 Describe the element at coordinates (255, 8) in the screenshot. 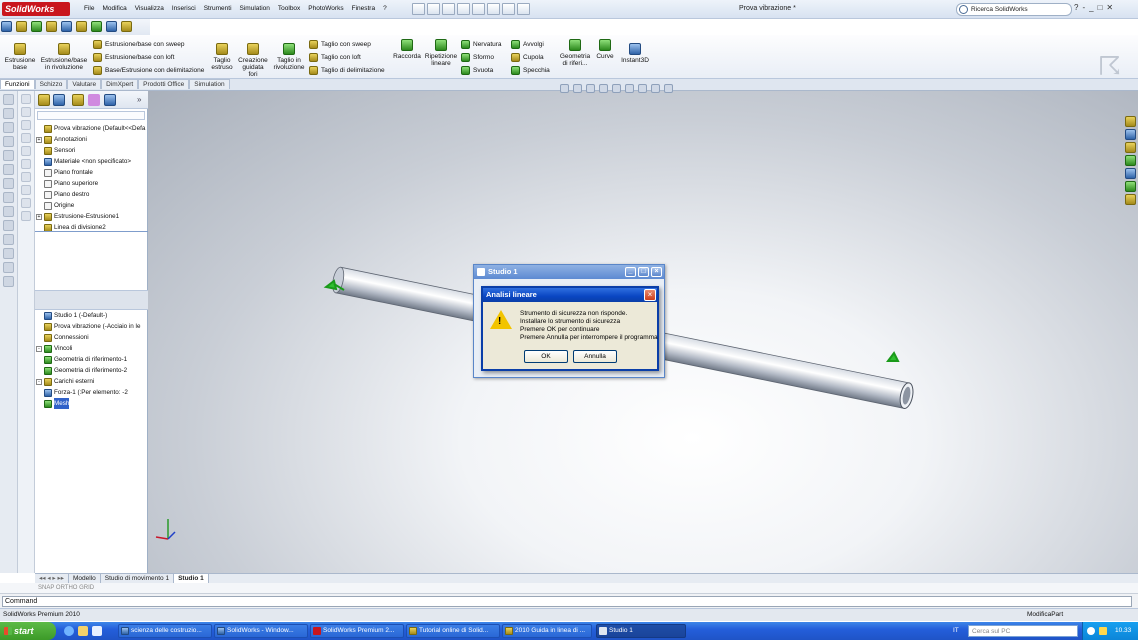

I see `menu-simulation: Simulation` at that location.